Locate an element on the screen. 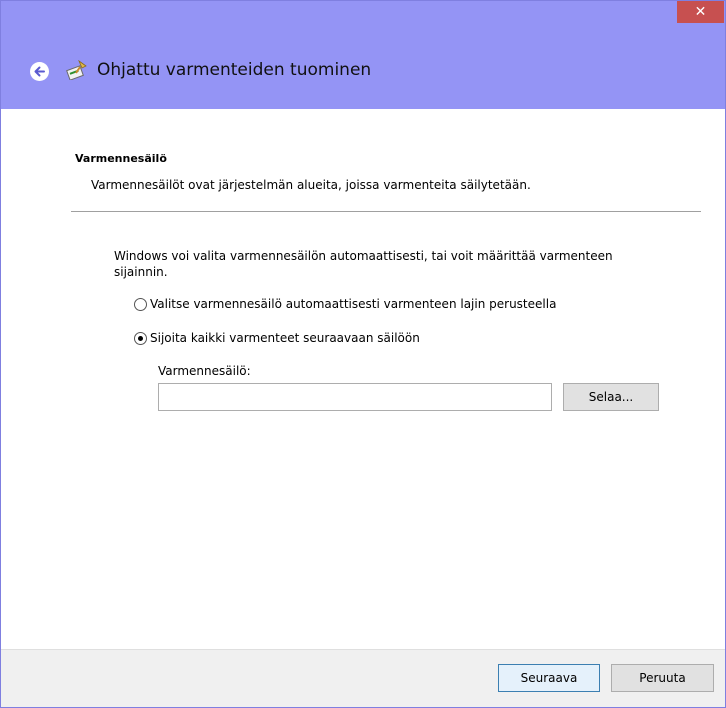  section-heading: Varmennesäilö is located at coordinates (121, 158).